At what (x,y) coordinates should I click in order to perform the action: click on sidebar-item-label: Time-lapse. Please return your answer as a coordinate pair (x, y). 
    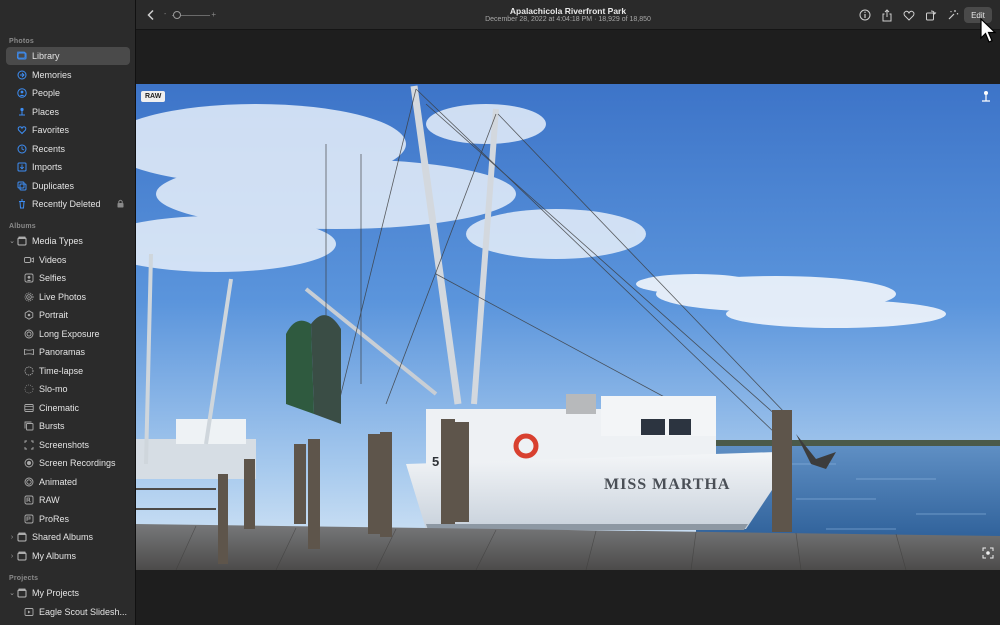
    Looking at the image, I should click on (61, 371).